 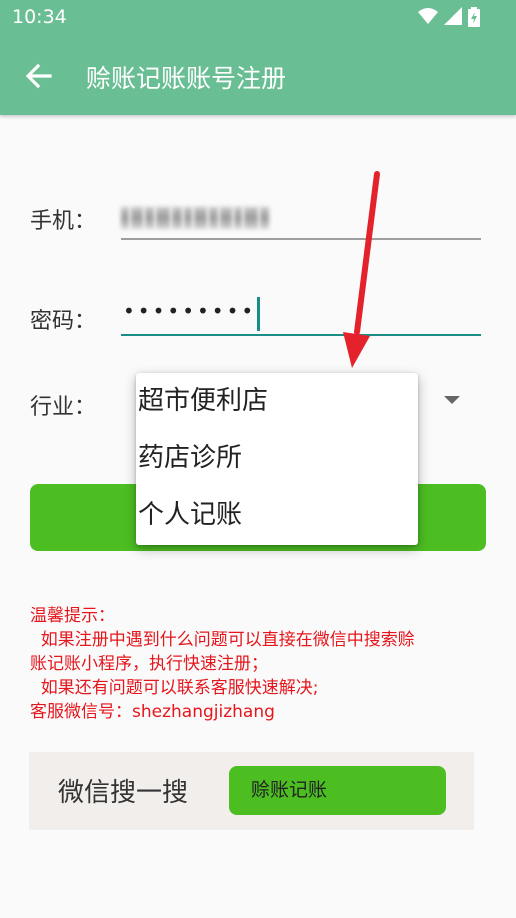 I want to click on password-input: •••••••••, so click(x=189, y=311).